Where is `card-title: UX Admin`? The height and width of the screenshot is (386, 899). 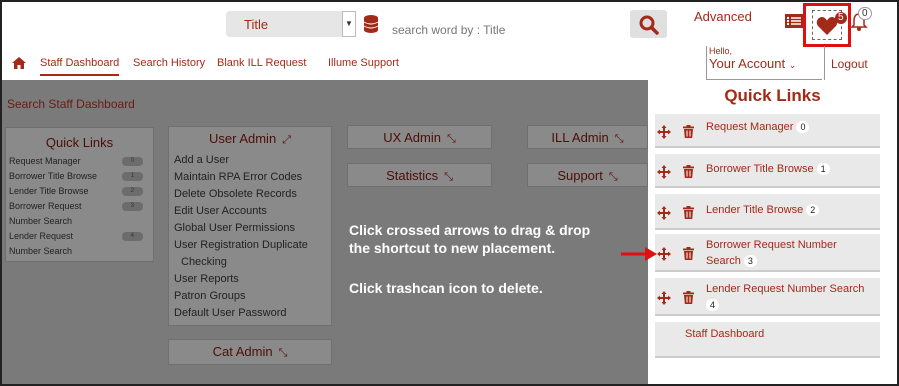
card-title: UX Admin is located at coordinates (412, 137).